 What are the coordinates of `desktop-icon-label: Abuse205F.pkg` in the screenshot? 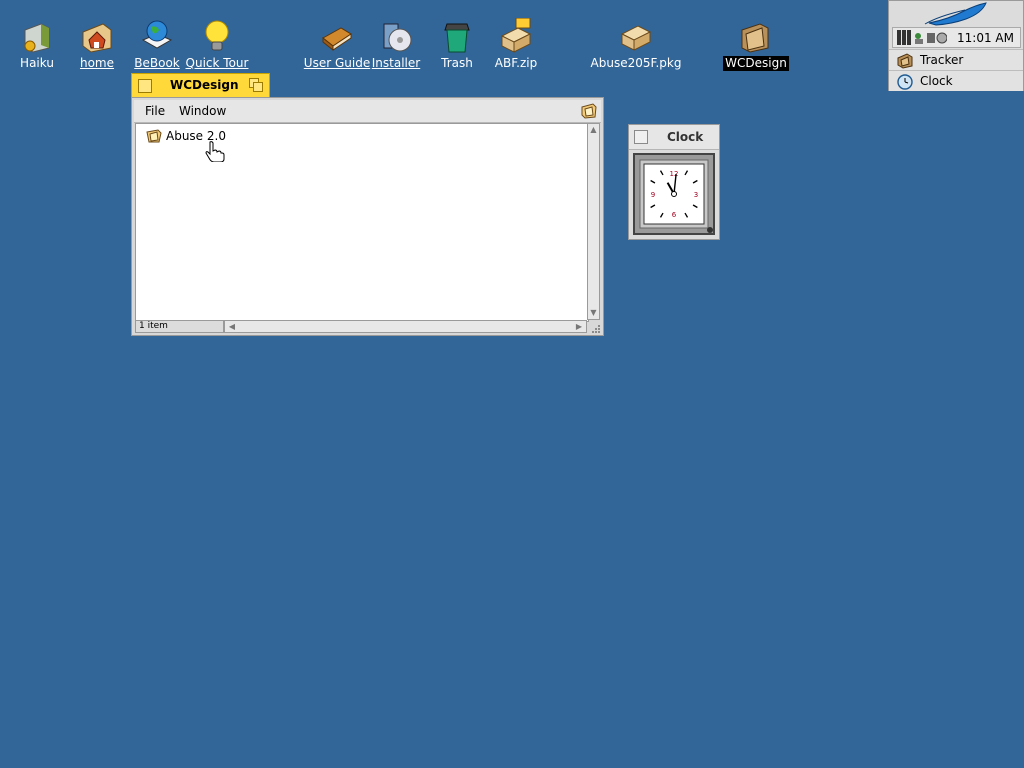 It's located at (636, 63).